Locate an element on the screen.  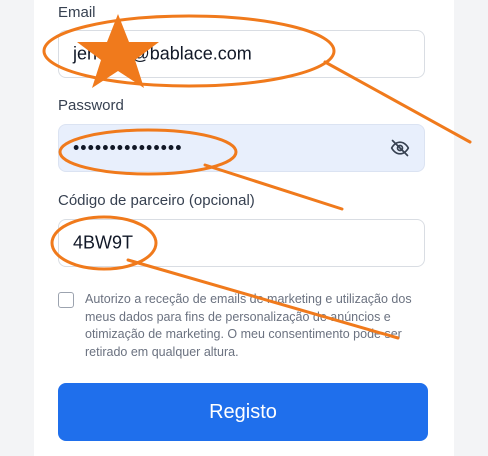
register-button: Registo is located at coordinates (243, 412).